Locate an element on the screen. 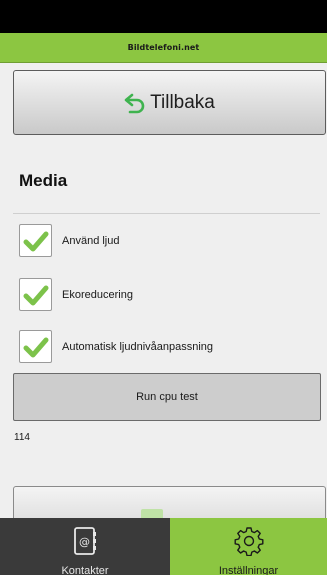 The width and height of the screenshot is (327, 575). back-button-label: Tillbaka is located at coordinates (182, 102).